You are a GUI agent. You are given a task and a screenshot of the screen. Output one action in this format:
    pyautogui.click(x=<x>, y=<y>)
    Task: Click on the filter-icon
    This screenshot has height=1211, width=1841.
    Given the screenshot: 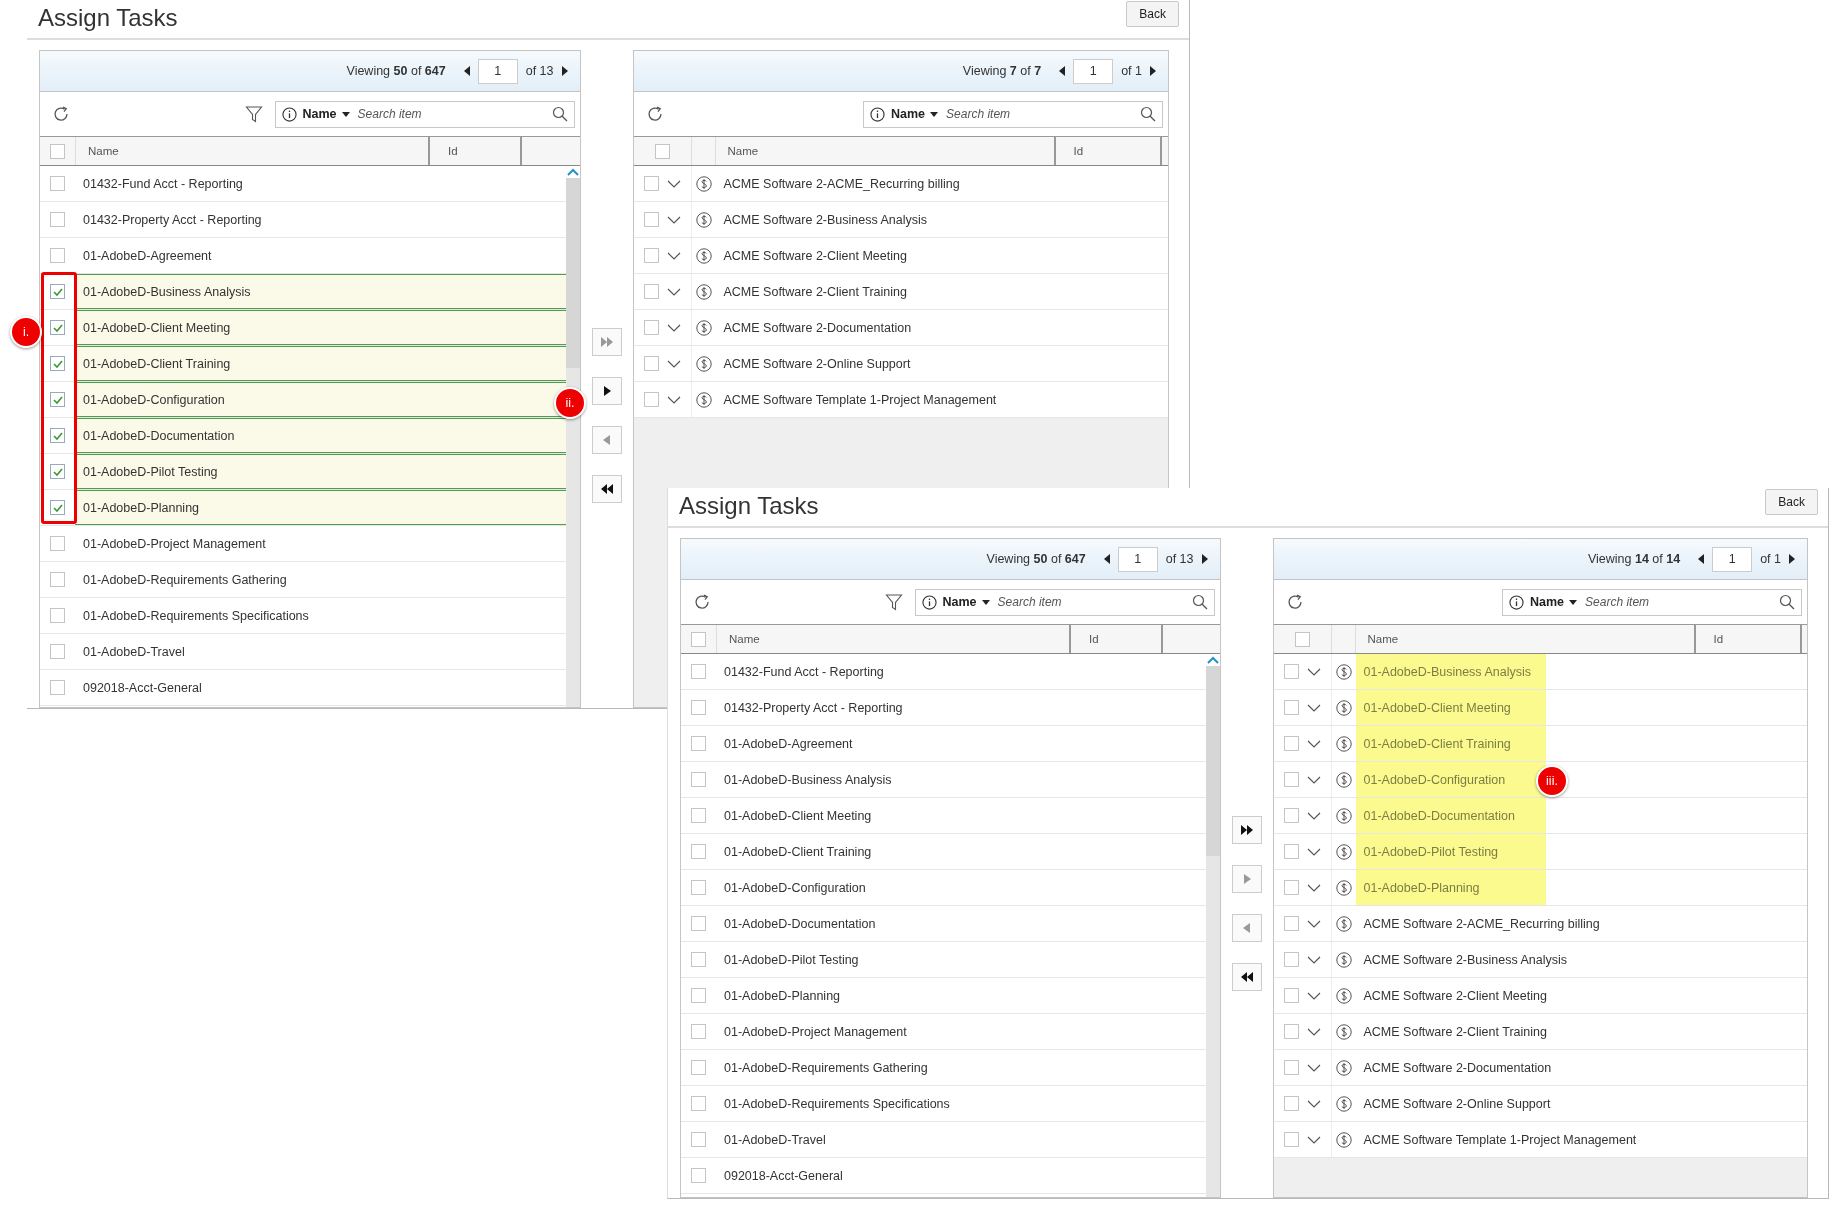 What is the action you would take?
    pyautogui.click(x=253, y=114)
    